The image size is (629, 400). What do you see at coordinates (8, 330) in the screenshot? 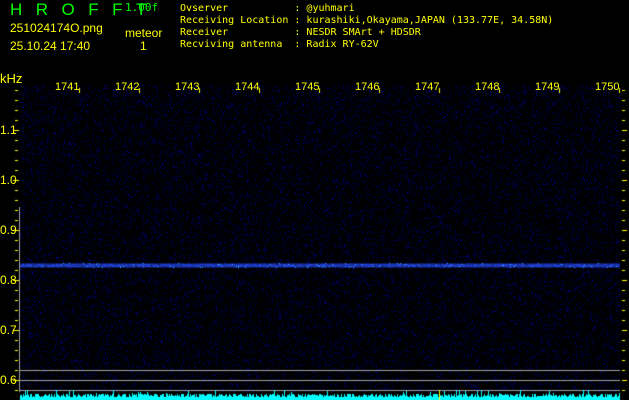
I see `y-tick-label: 0.7` at bounding box center [8, 330].